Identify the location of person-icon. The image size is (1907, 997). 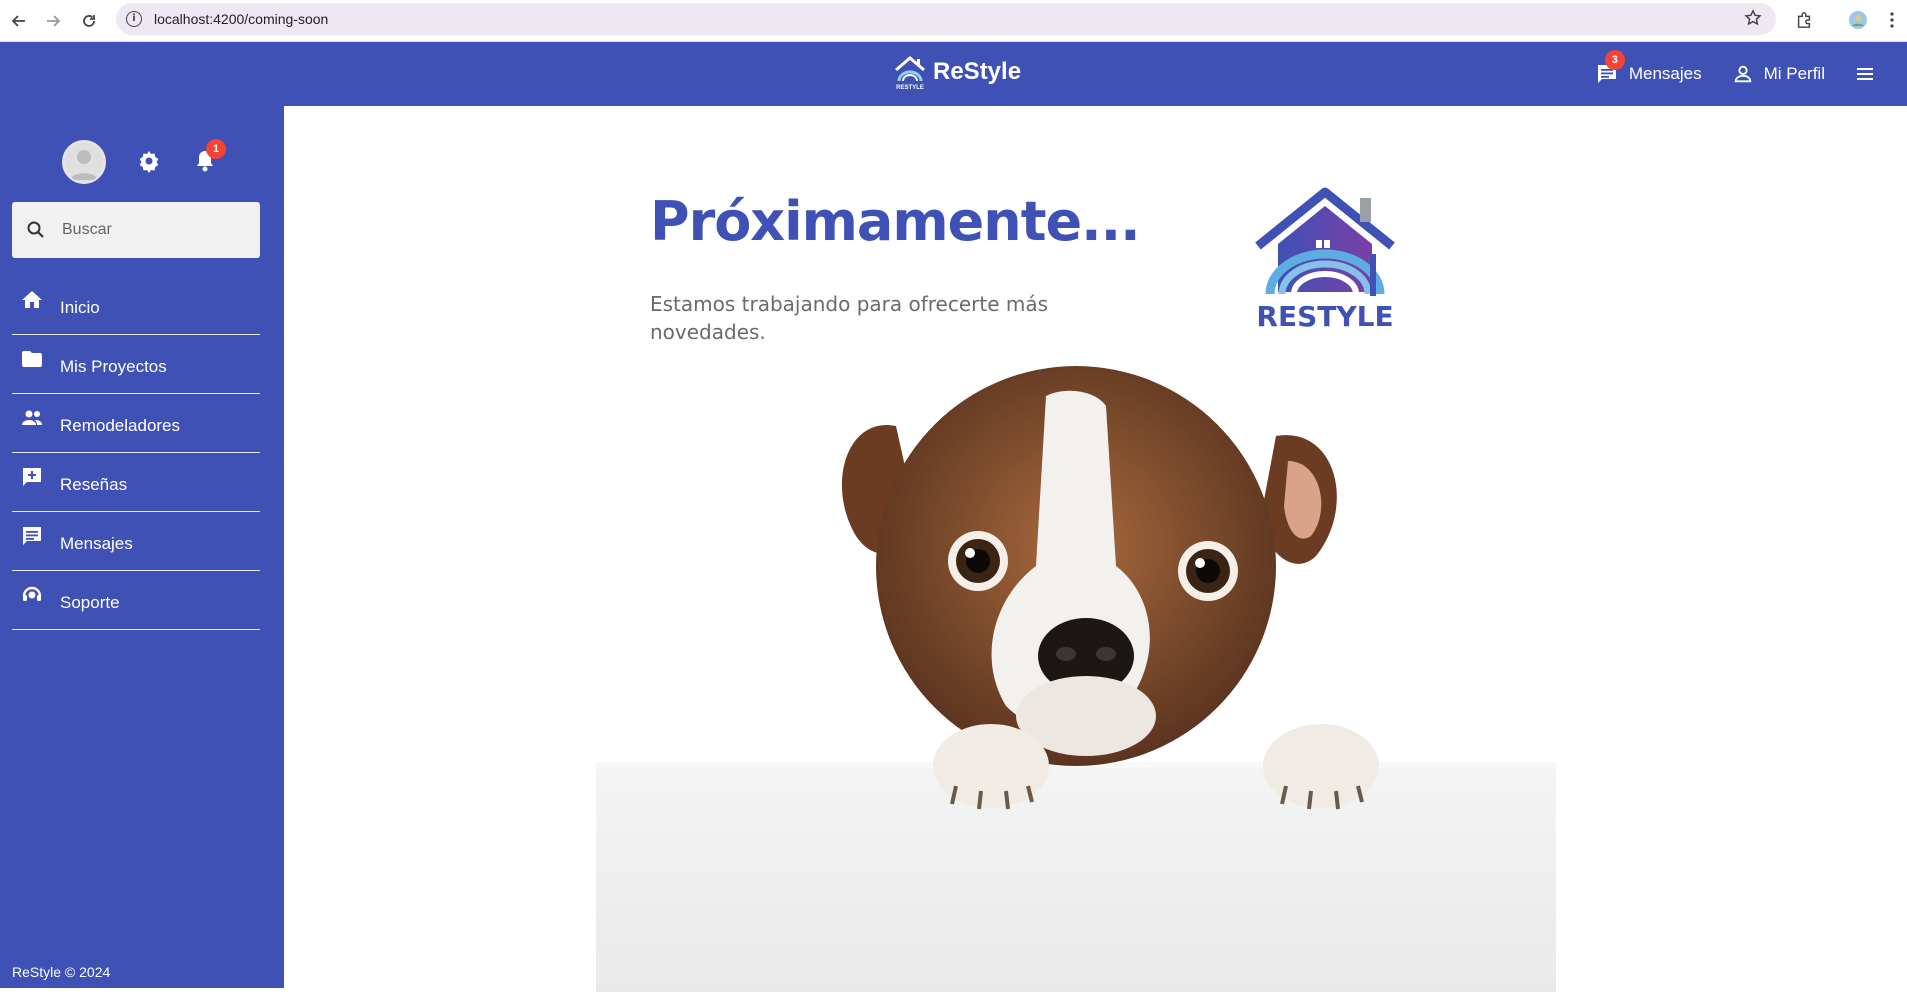
(1742, 74).